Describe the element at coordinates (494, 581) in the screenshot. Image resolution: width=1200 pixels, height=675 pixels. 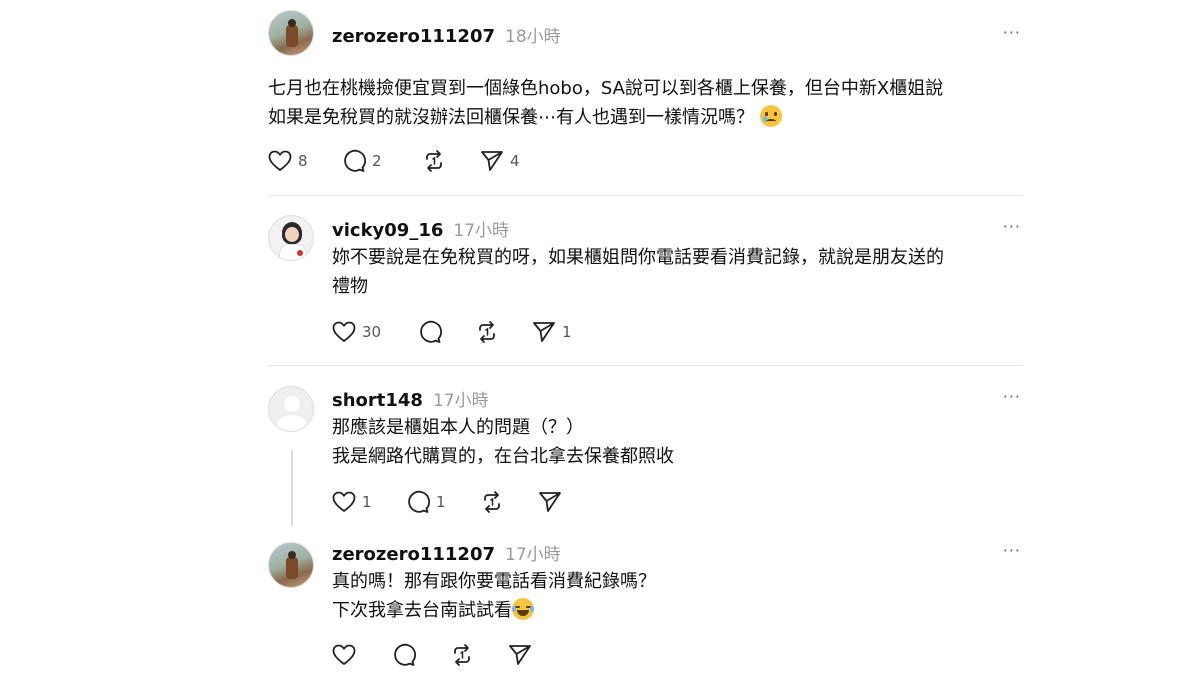
I see `post-text-line: 真的嗎！那有跟你要電話看消費紀錄嗎？` at that location.